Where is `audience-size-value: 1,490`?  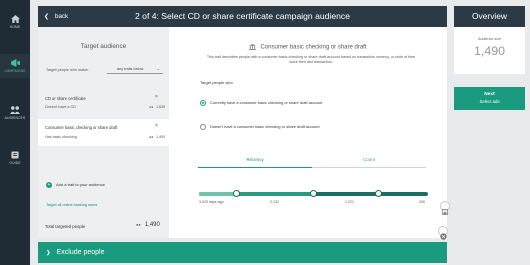
audience-size-value: 1,490 is located at coordinates (489, 51).